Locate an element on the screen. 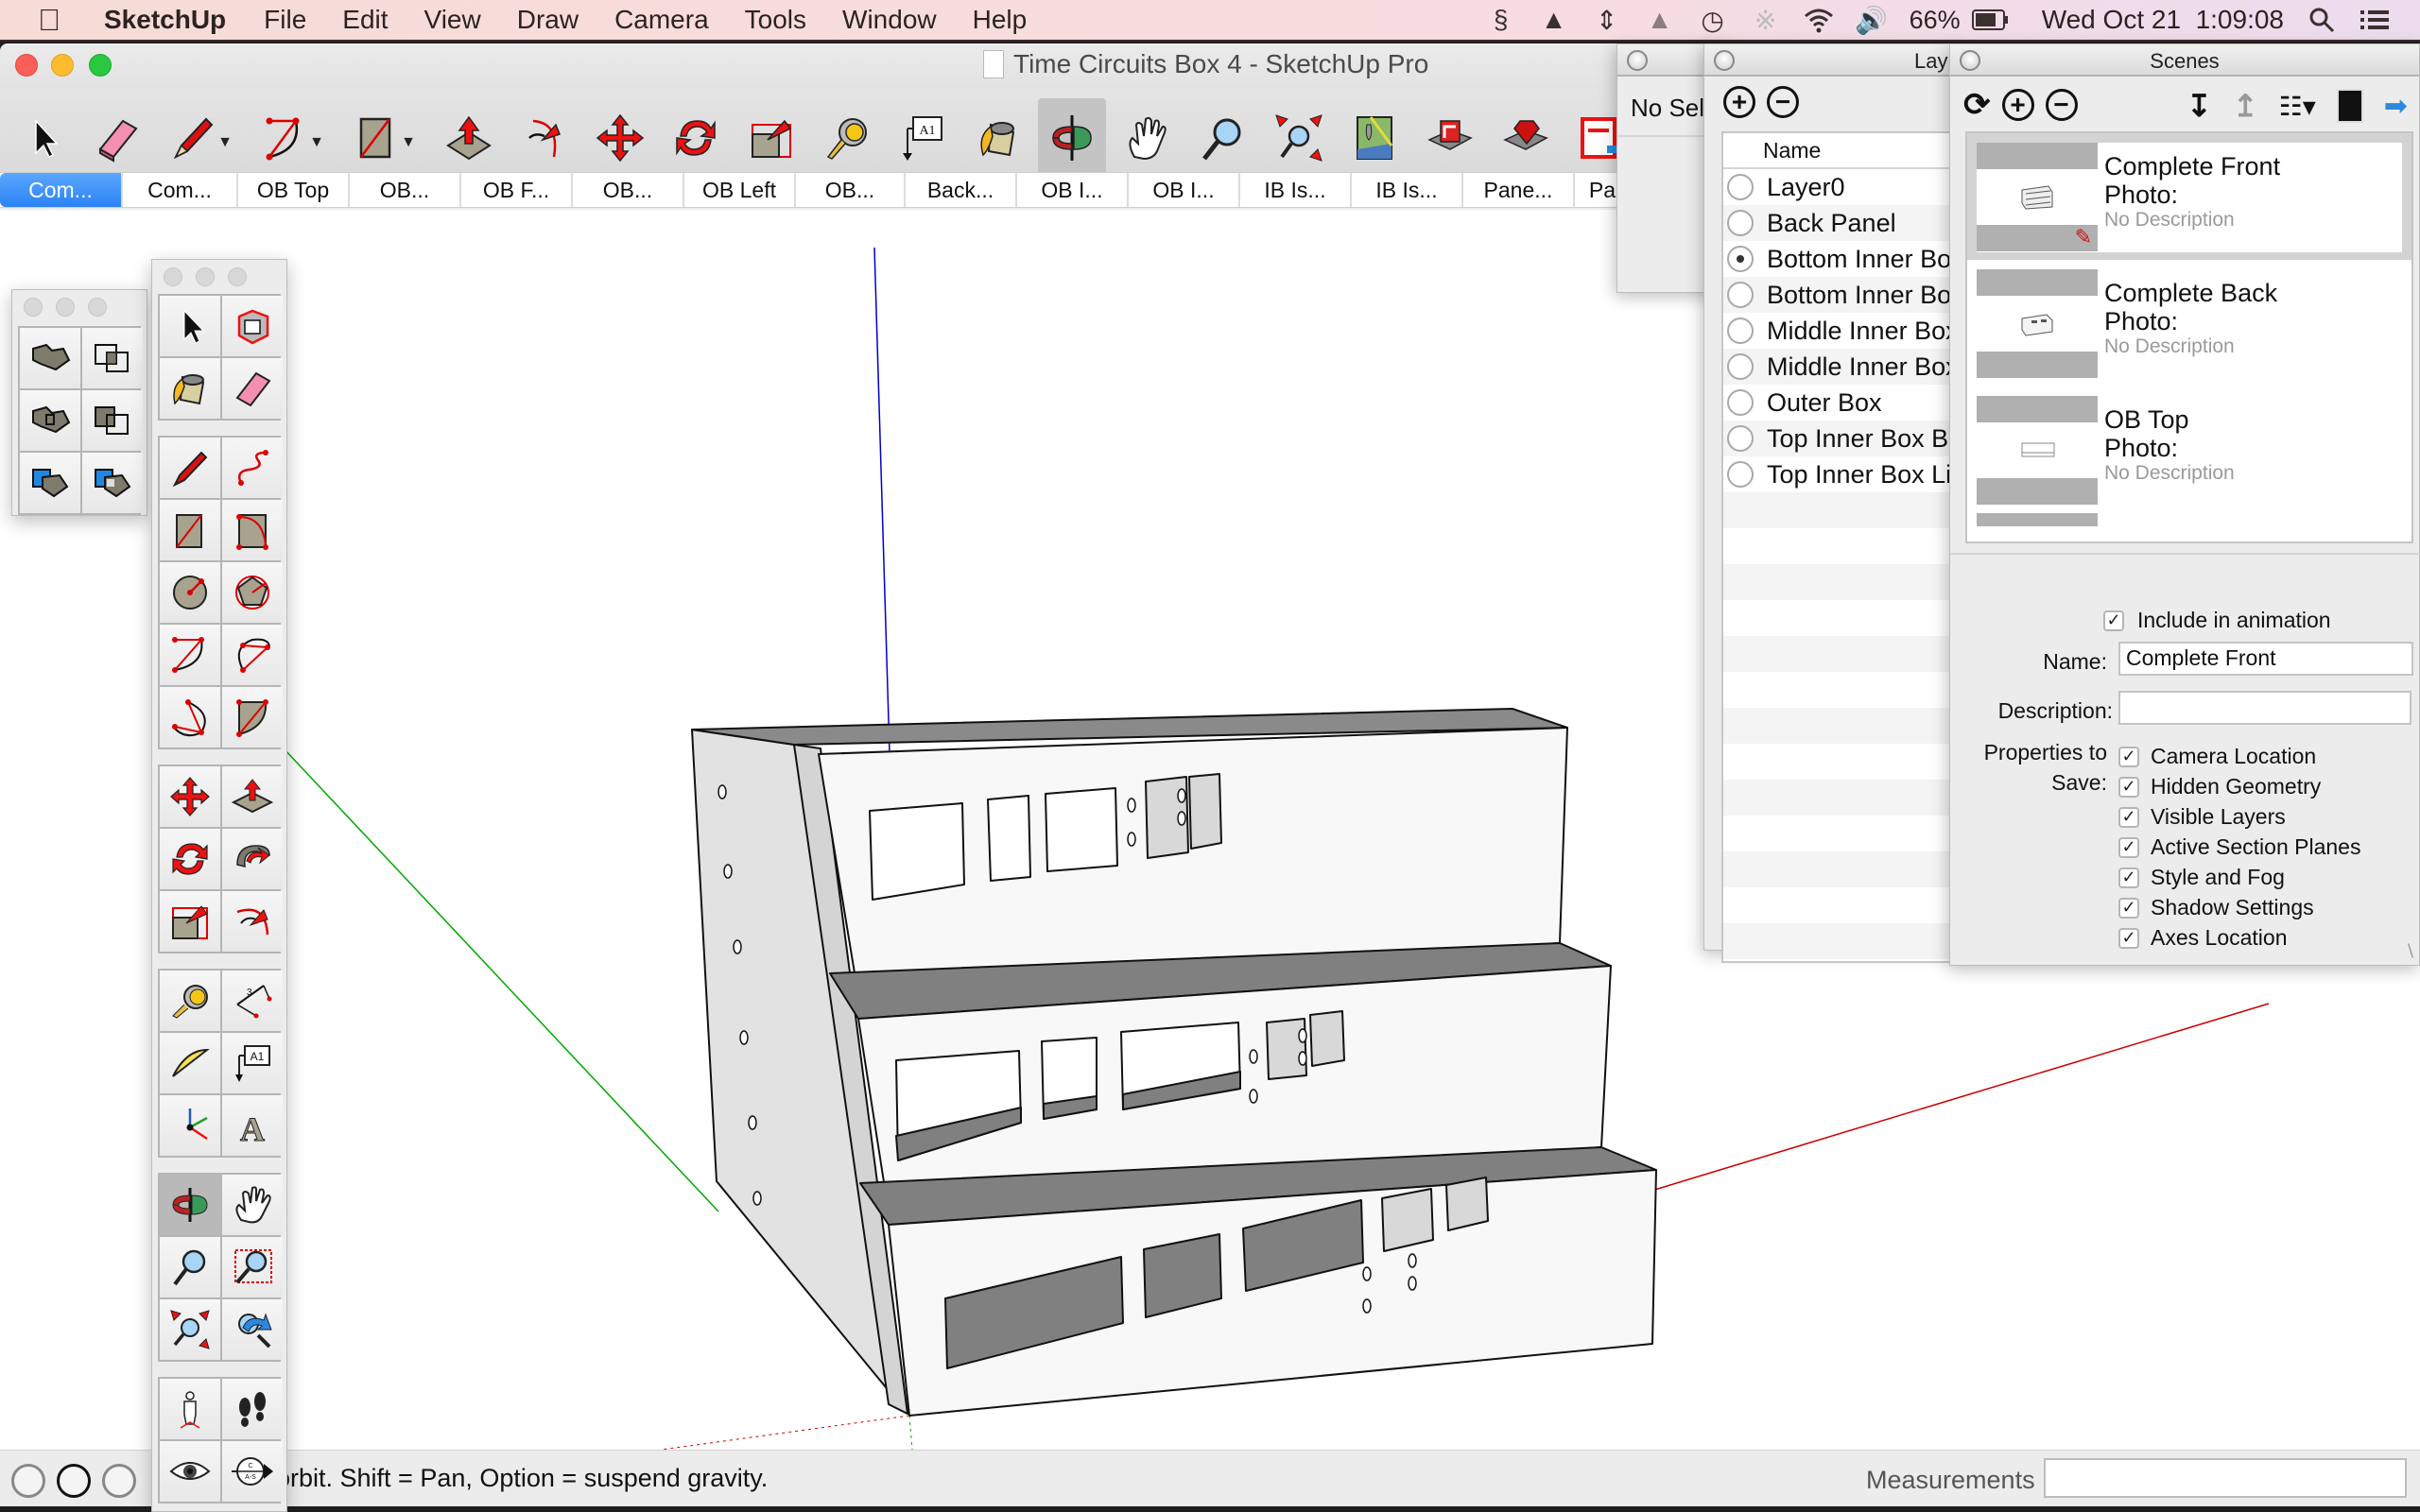 The height and width of the screenshot is (1512, 2420). add-scene-button: + is located at coordinates (2017, 105).